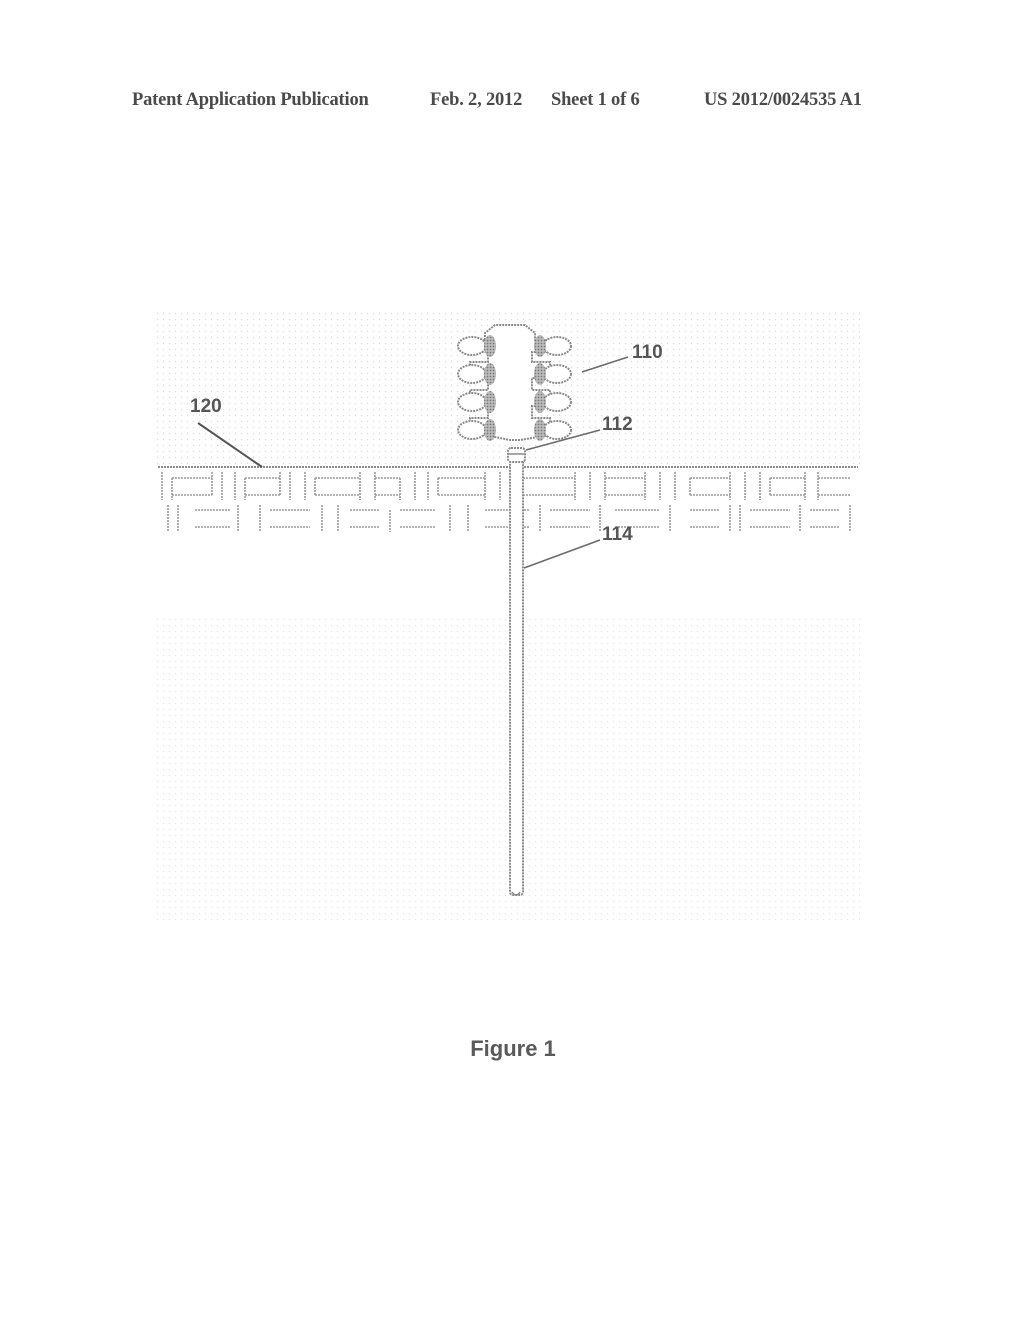  I want to click on ground-pattern, so click(506, 502).